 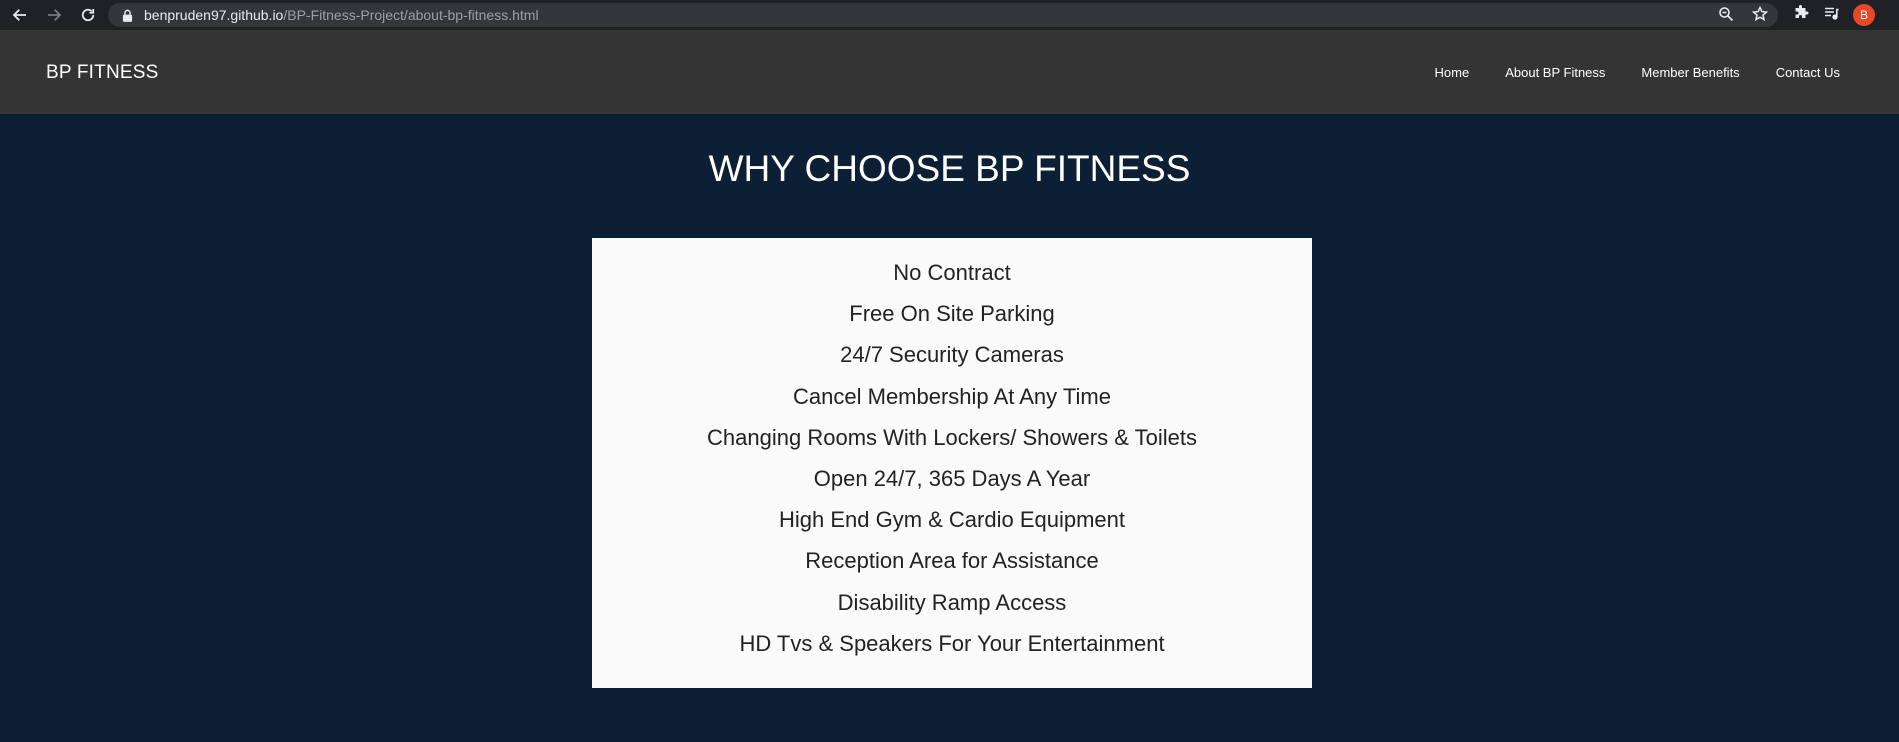 What do you see at coordinates (1555, 72) in the screenshot?
I see `nav-about: About BP Fitness` at bounding box center [1555, 72].